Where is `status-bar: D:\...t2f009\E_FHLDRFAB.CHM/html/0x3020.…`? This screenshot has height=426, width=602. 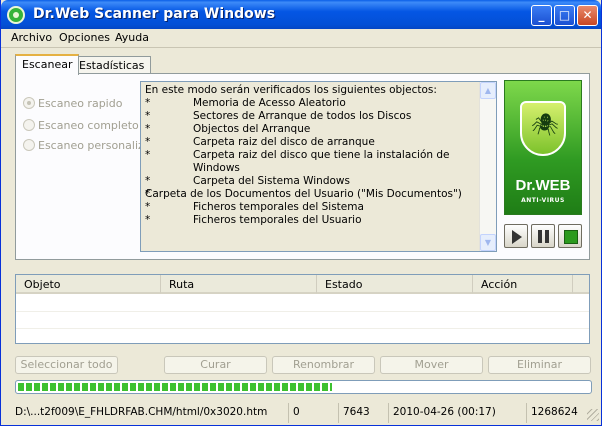 status-bar: D:\...t2f009\E_FHLDRFAB.CHM/html/0x3020.… is located at coordinates (301, 413).